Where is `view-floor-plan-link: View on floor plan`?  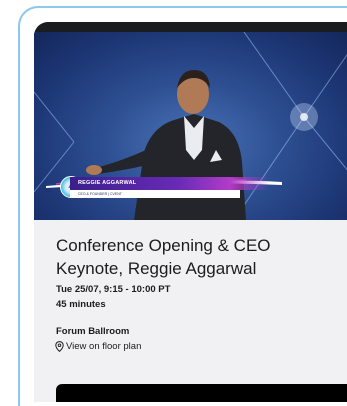
view-floor-plan-link: View on floor plan is located at coordinates (98, 346).